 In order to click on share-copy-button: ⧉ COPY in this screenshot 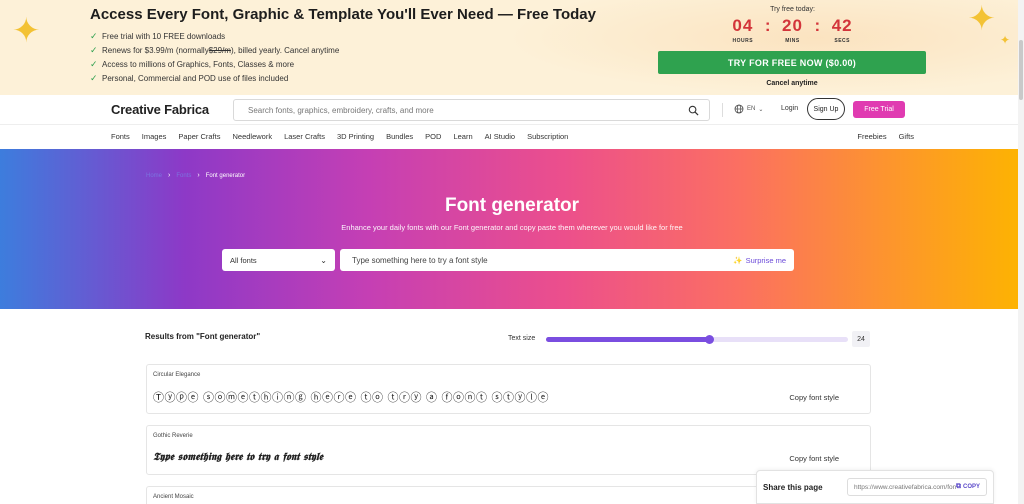, I will do `click(968, 487)`.